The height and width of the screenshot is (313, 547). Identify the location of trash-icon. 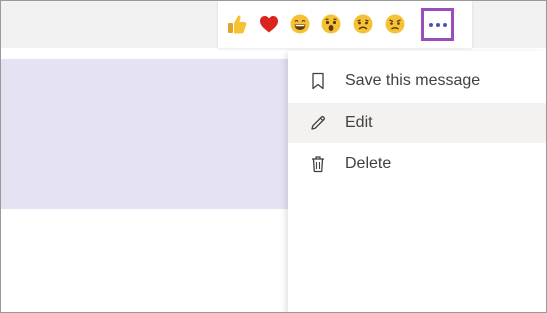
(318, 164).